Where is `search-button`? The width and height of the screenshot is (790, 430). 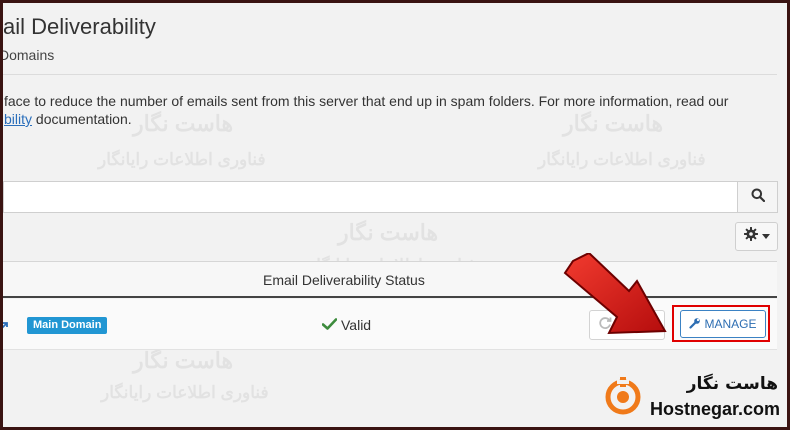 search-button is located at coordinates (757, 197).